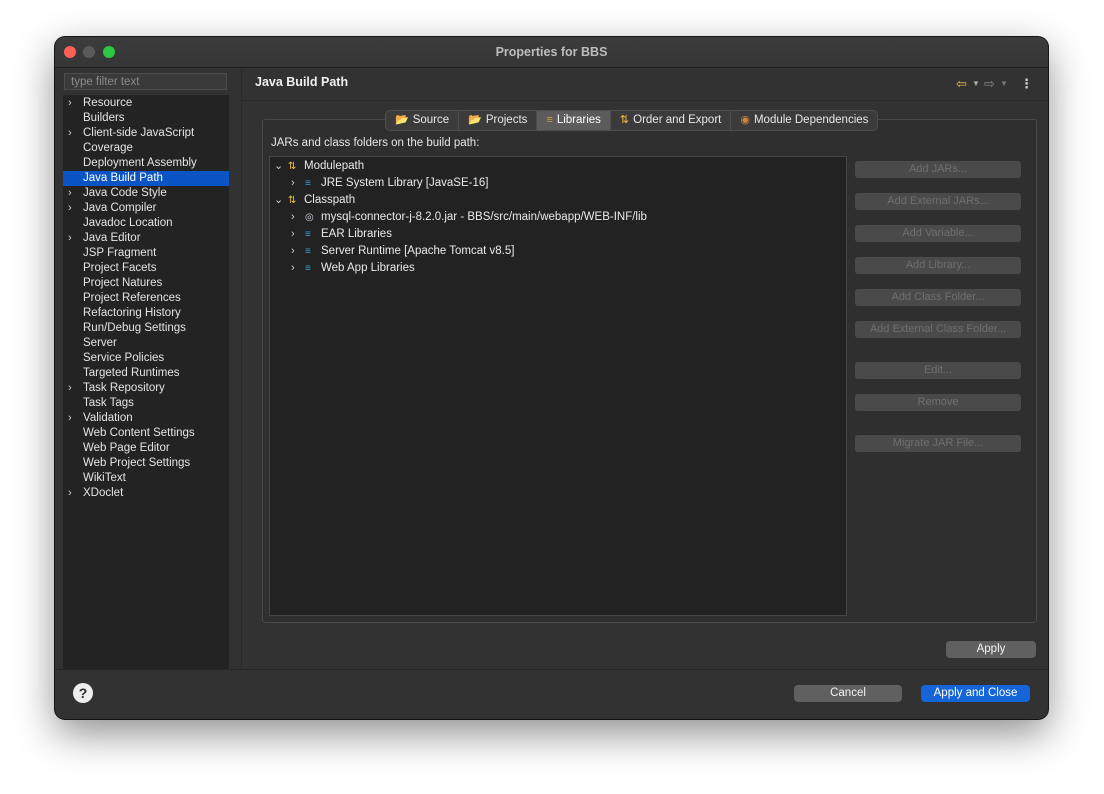 Image resolution: width=1104 pixels, height=794 pixels. What do you see at coordinates (145, 81) in the screenshot?
I see `filter-input` at bounding box center [145, 81].